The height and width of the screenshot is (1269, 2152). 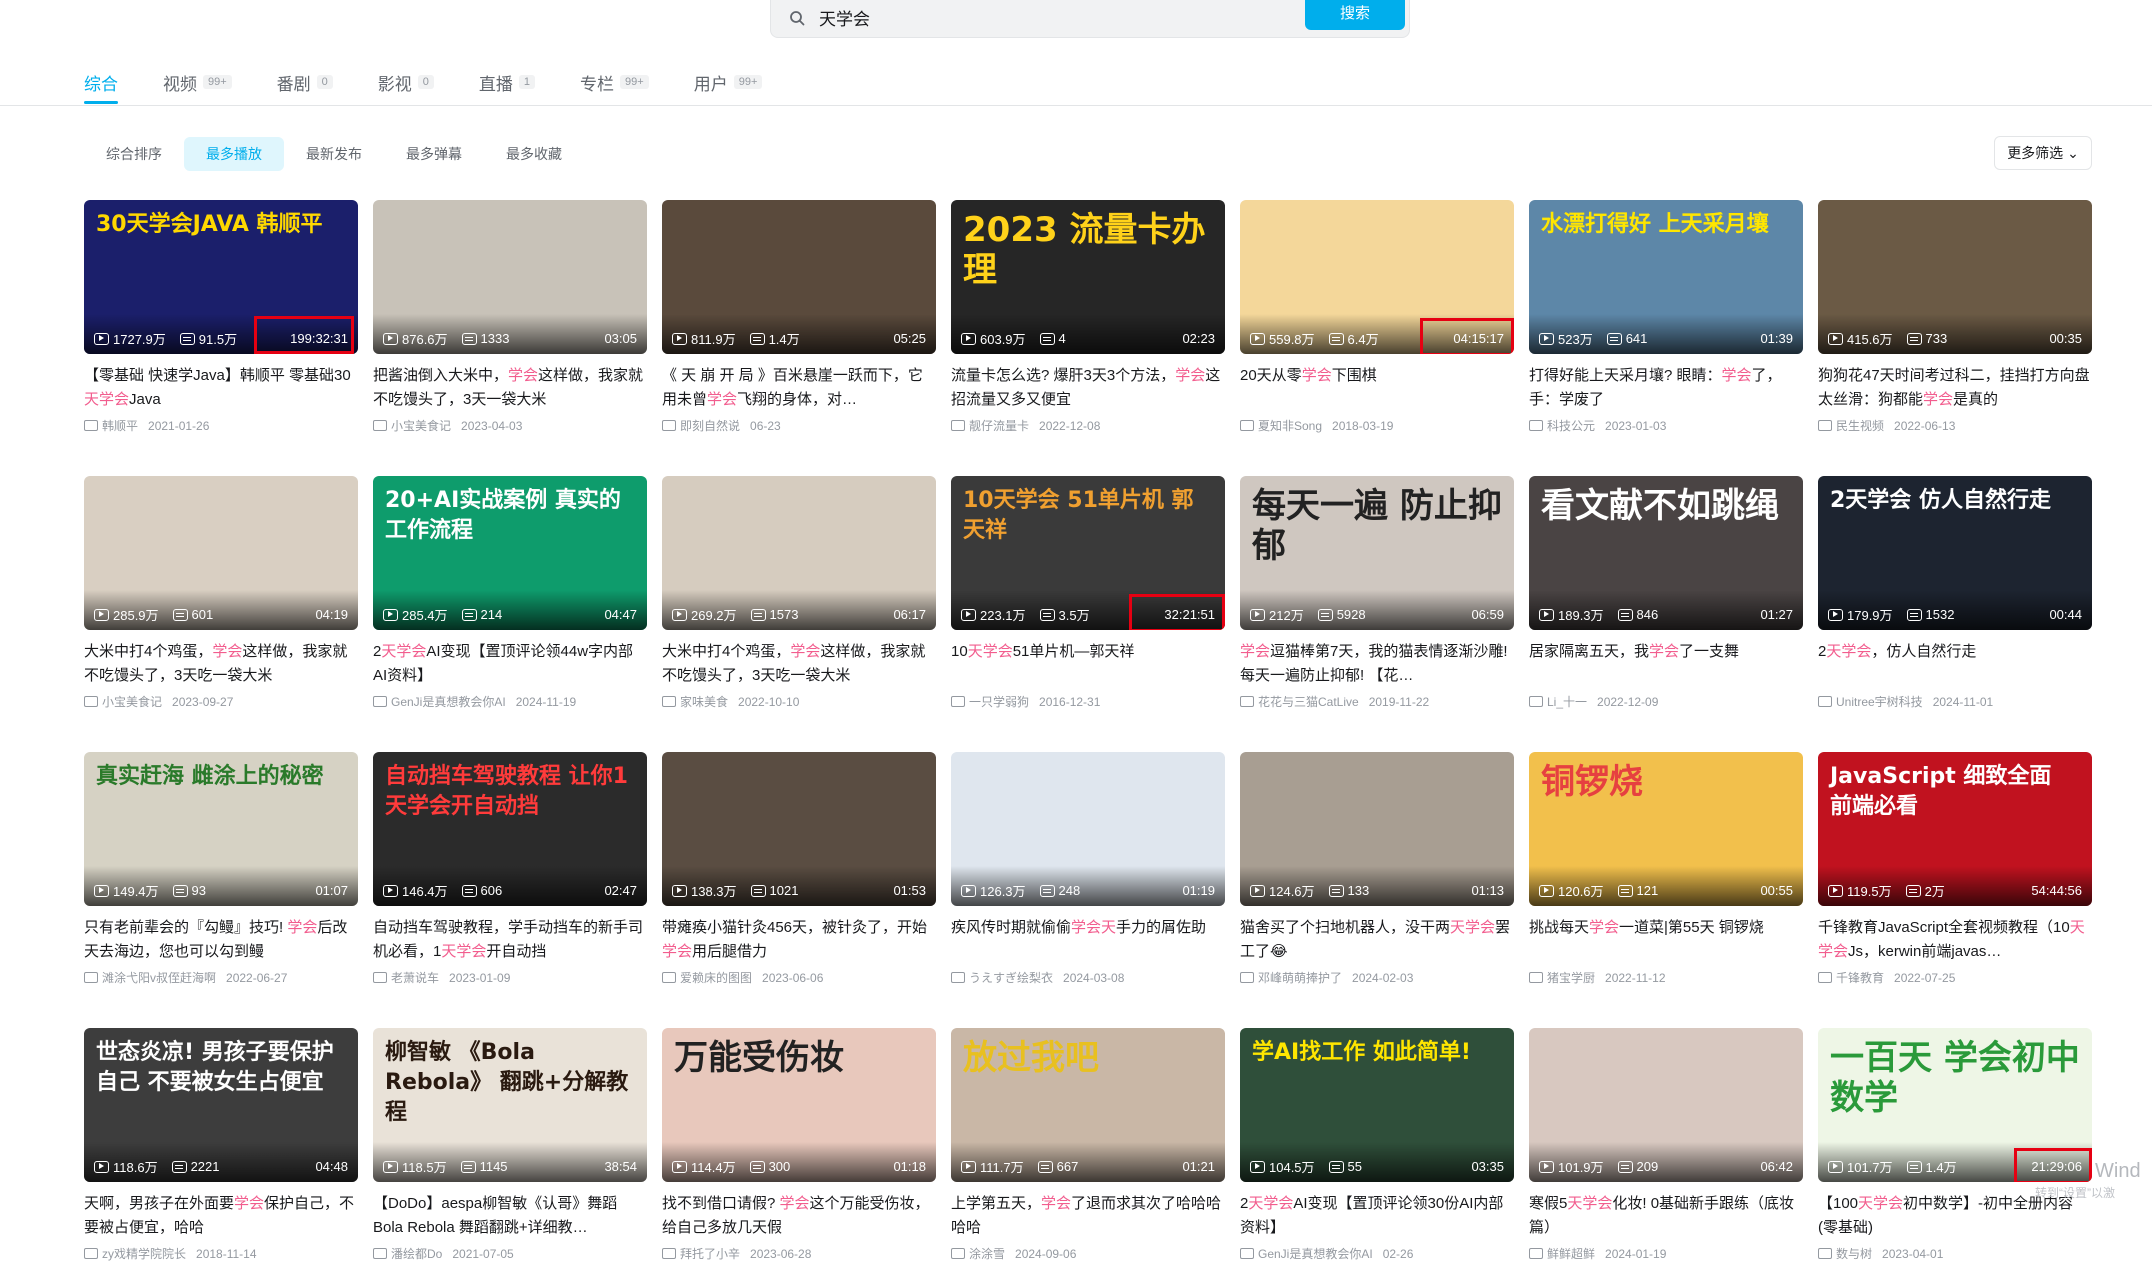 What do you see at coordinates (1088, 664) in the screenshot?
I see `video-title: 10天学会51单片机—郭天祥` at bounding box center [1088, 664].